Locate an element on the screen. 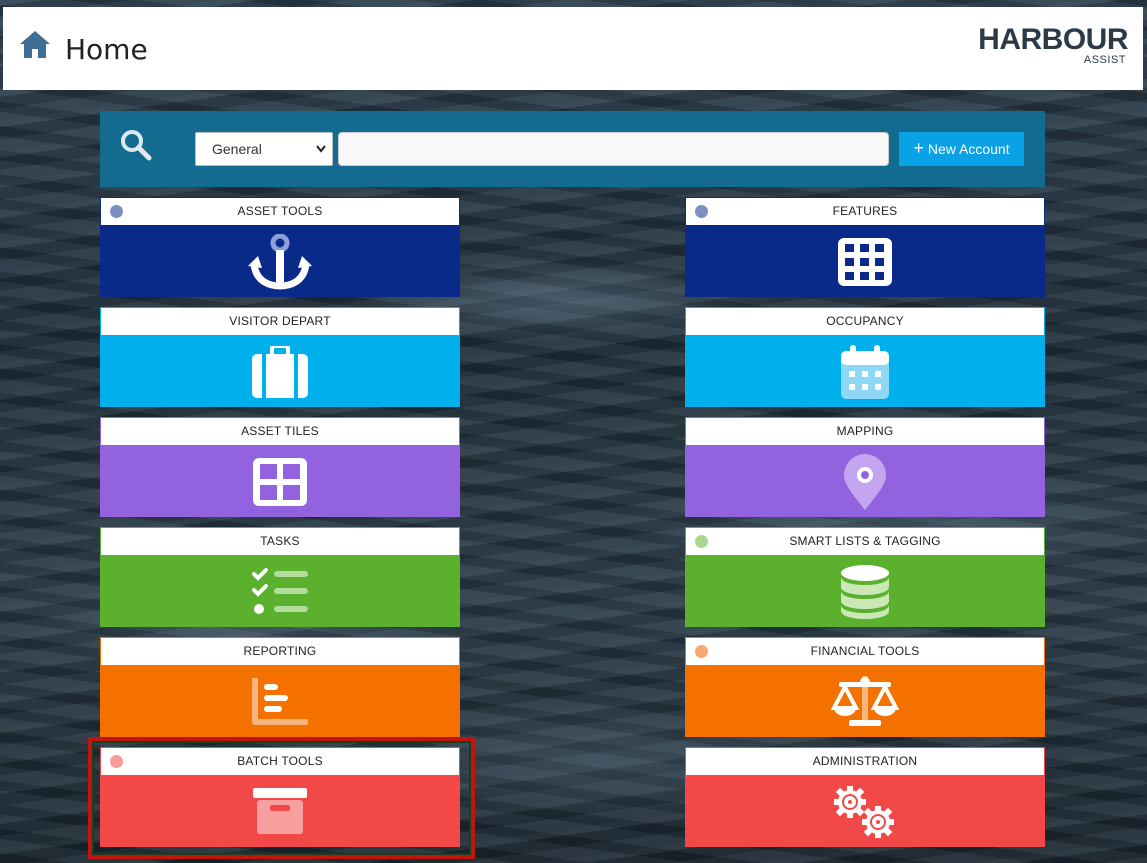 Image resolution: width=1147 pixels, height=863 pixels. tile-label: ADMINISTRATION is located at coordinates (865, 761).